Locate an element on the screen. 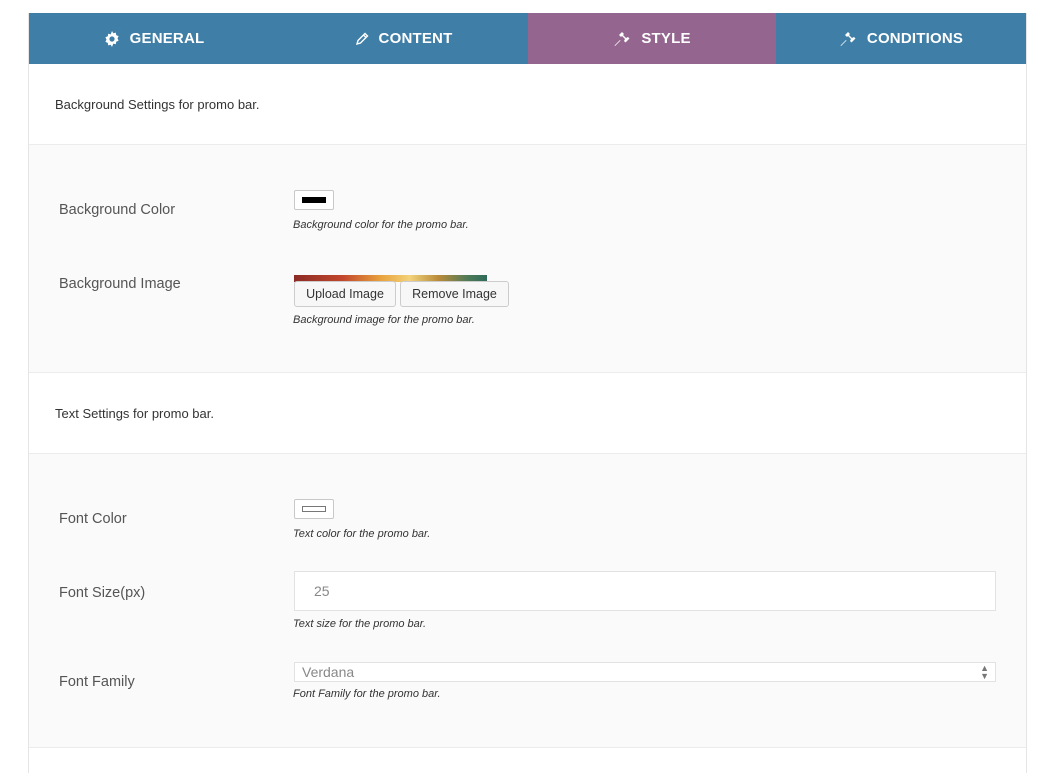 This screenshot has width=1042, height=773. background-color-picker is located at coordinates (314, 200).